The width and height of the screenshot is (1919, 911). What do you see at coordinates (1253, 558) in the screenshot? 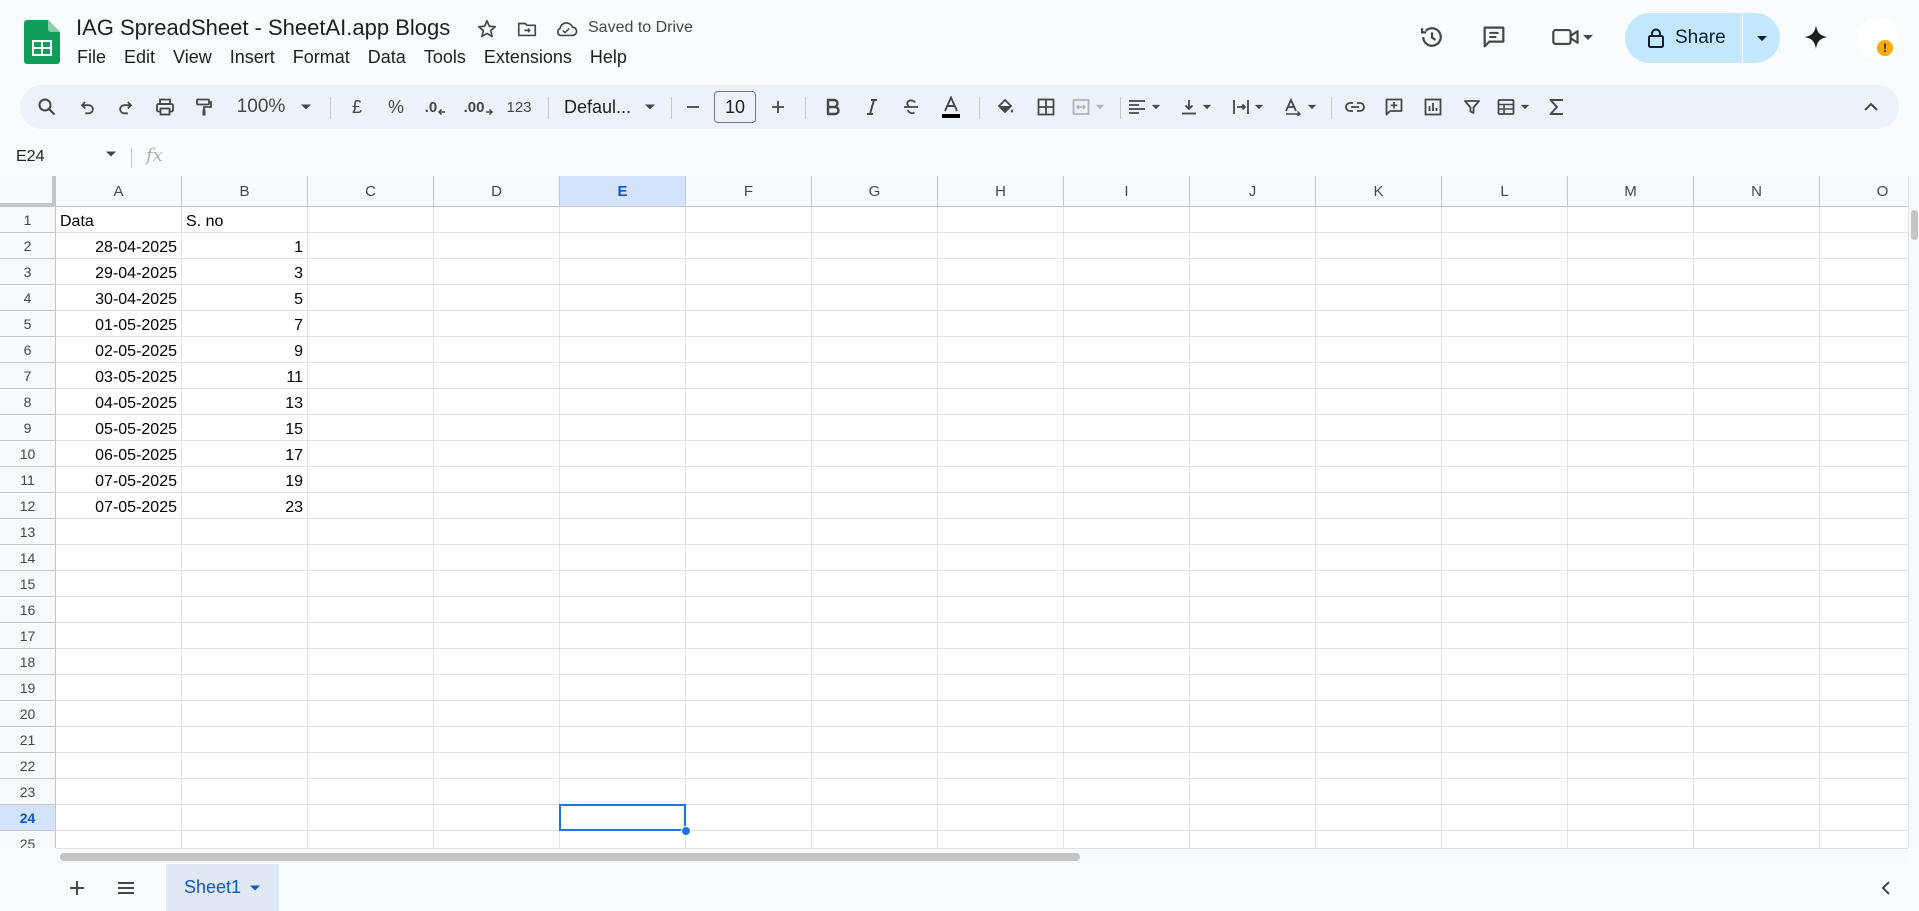
I see `cell-j14` at bounding box center [1253, 558].